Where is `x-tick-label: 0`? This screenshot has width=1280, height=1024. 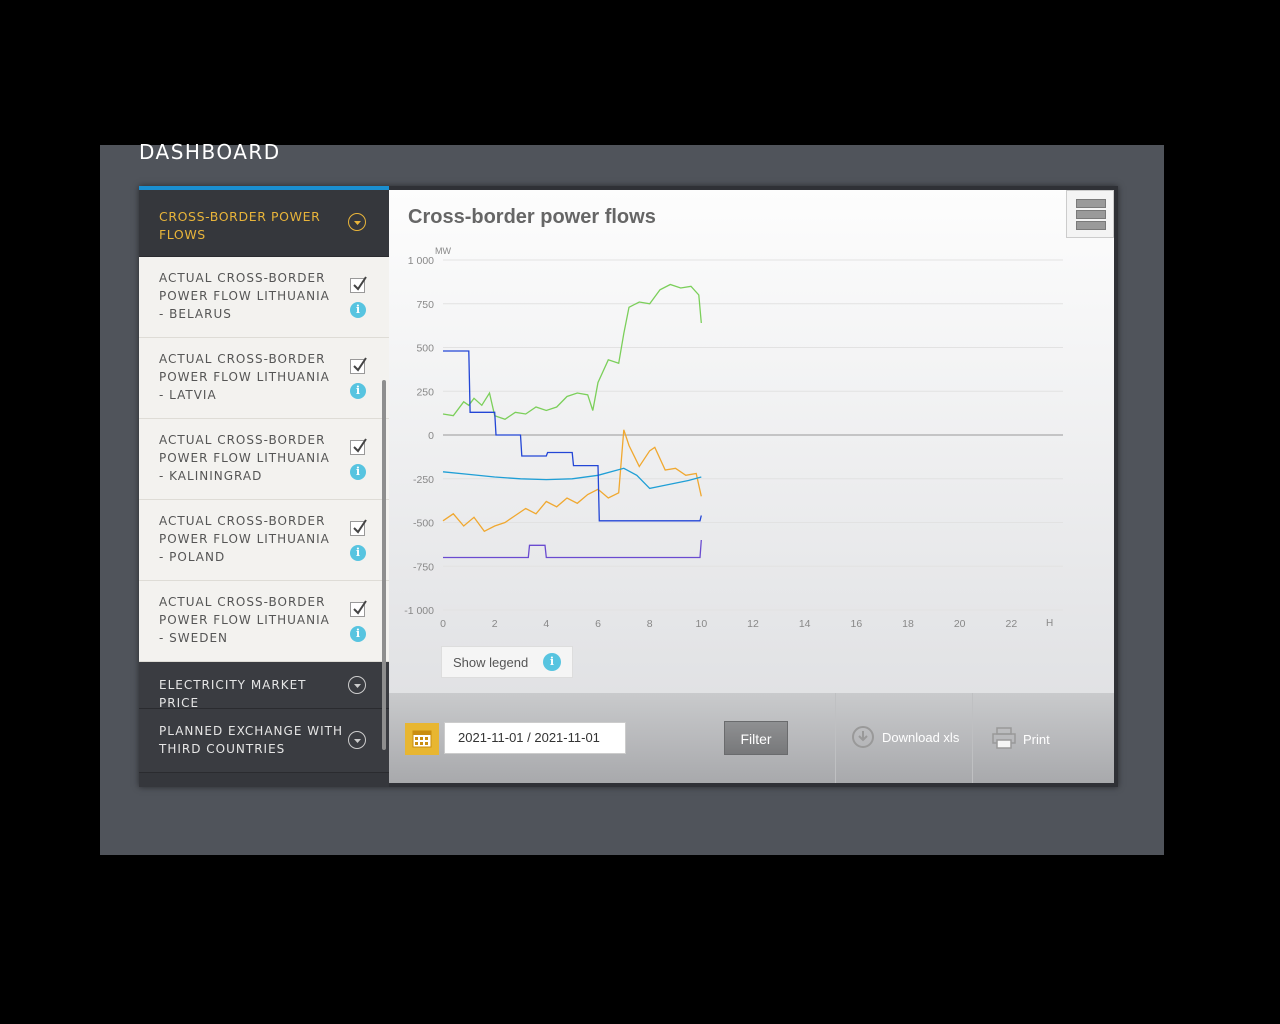 x-tick-label: 0 is located at coordinates (443, 624).